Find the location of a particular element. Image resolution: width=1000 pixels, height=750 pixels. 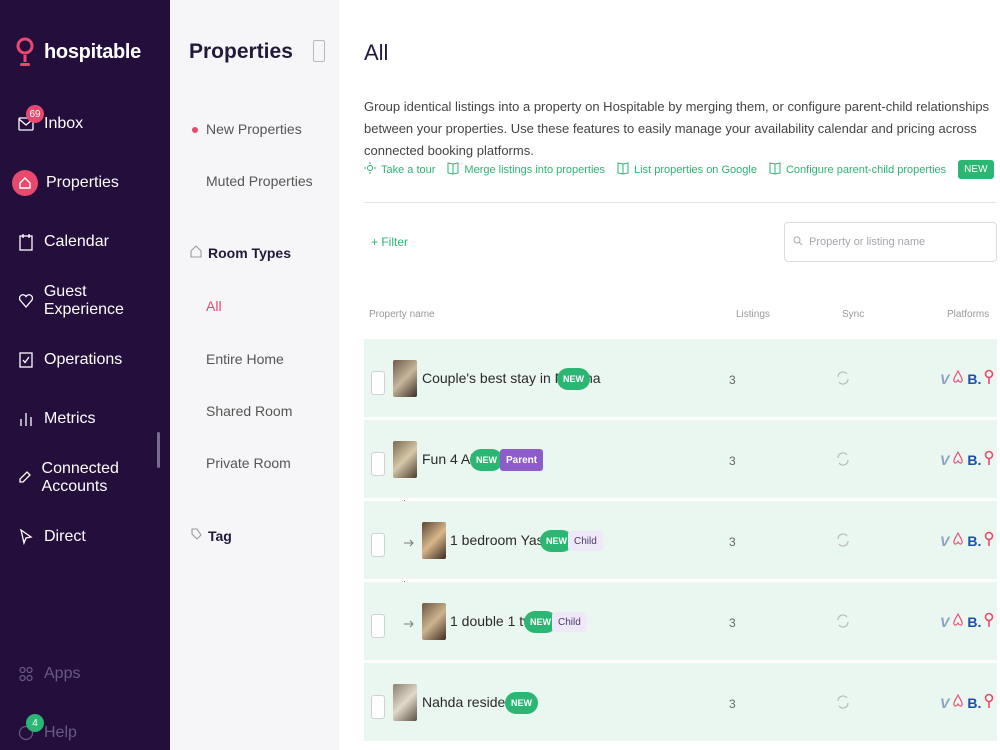

subnav-room-private-room: Private Room is located at coordinates (248, 463).